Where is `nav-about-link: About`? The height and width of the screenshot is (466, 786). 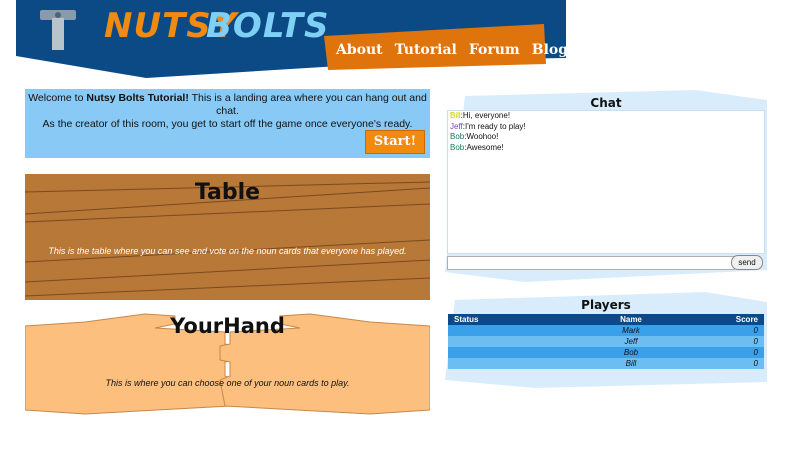 nav-about-link: About is located at coordinates (359, 50).